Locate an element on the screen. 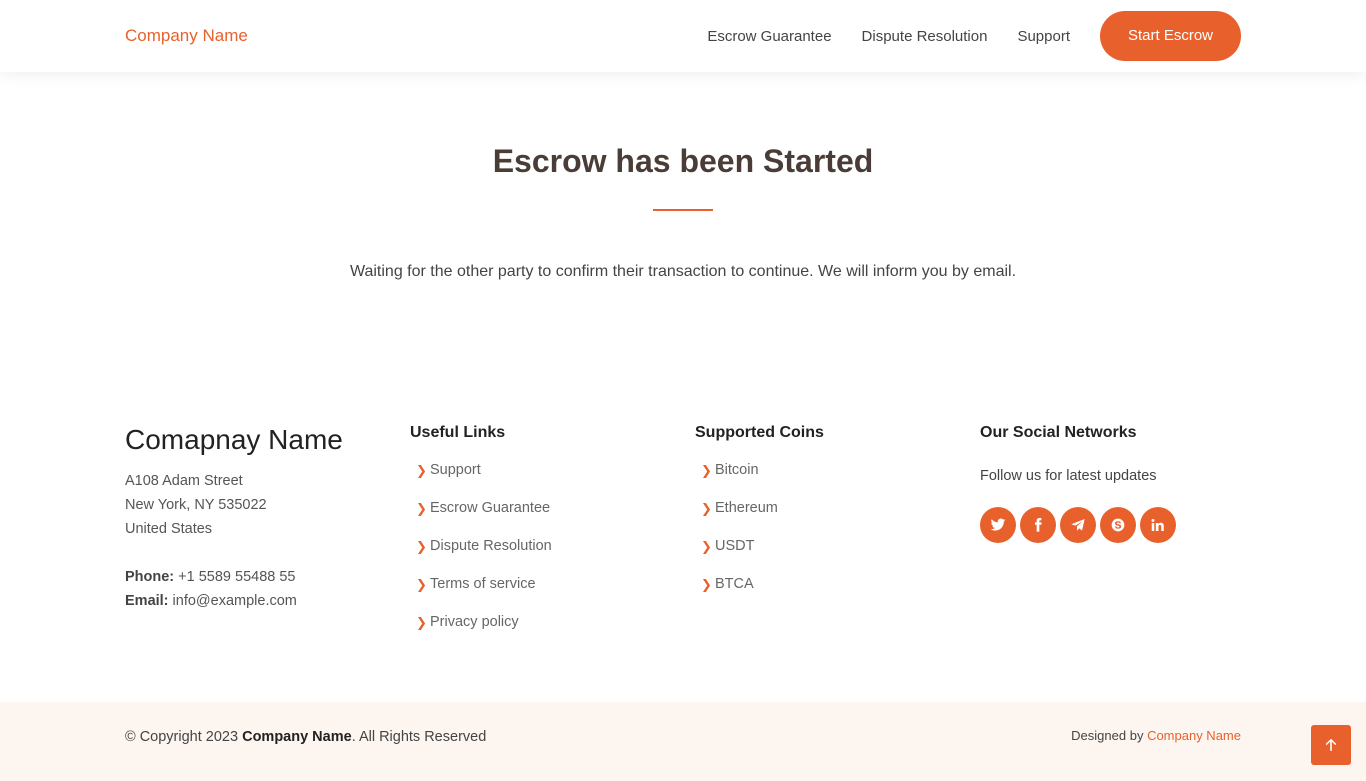  nav-dispute-resolution: Dispute Resolution is located at coordinates (925, 36).